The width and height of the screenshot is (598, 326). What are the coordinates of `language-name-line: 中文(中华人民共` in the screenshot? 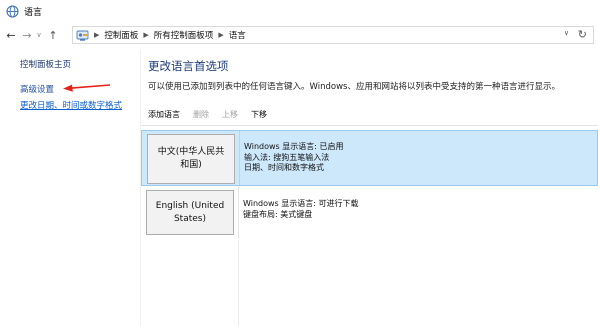 It's located at (191, 152).